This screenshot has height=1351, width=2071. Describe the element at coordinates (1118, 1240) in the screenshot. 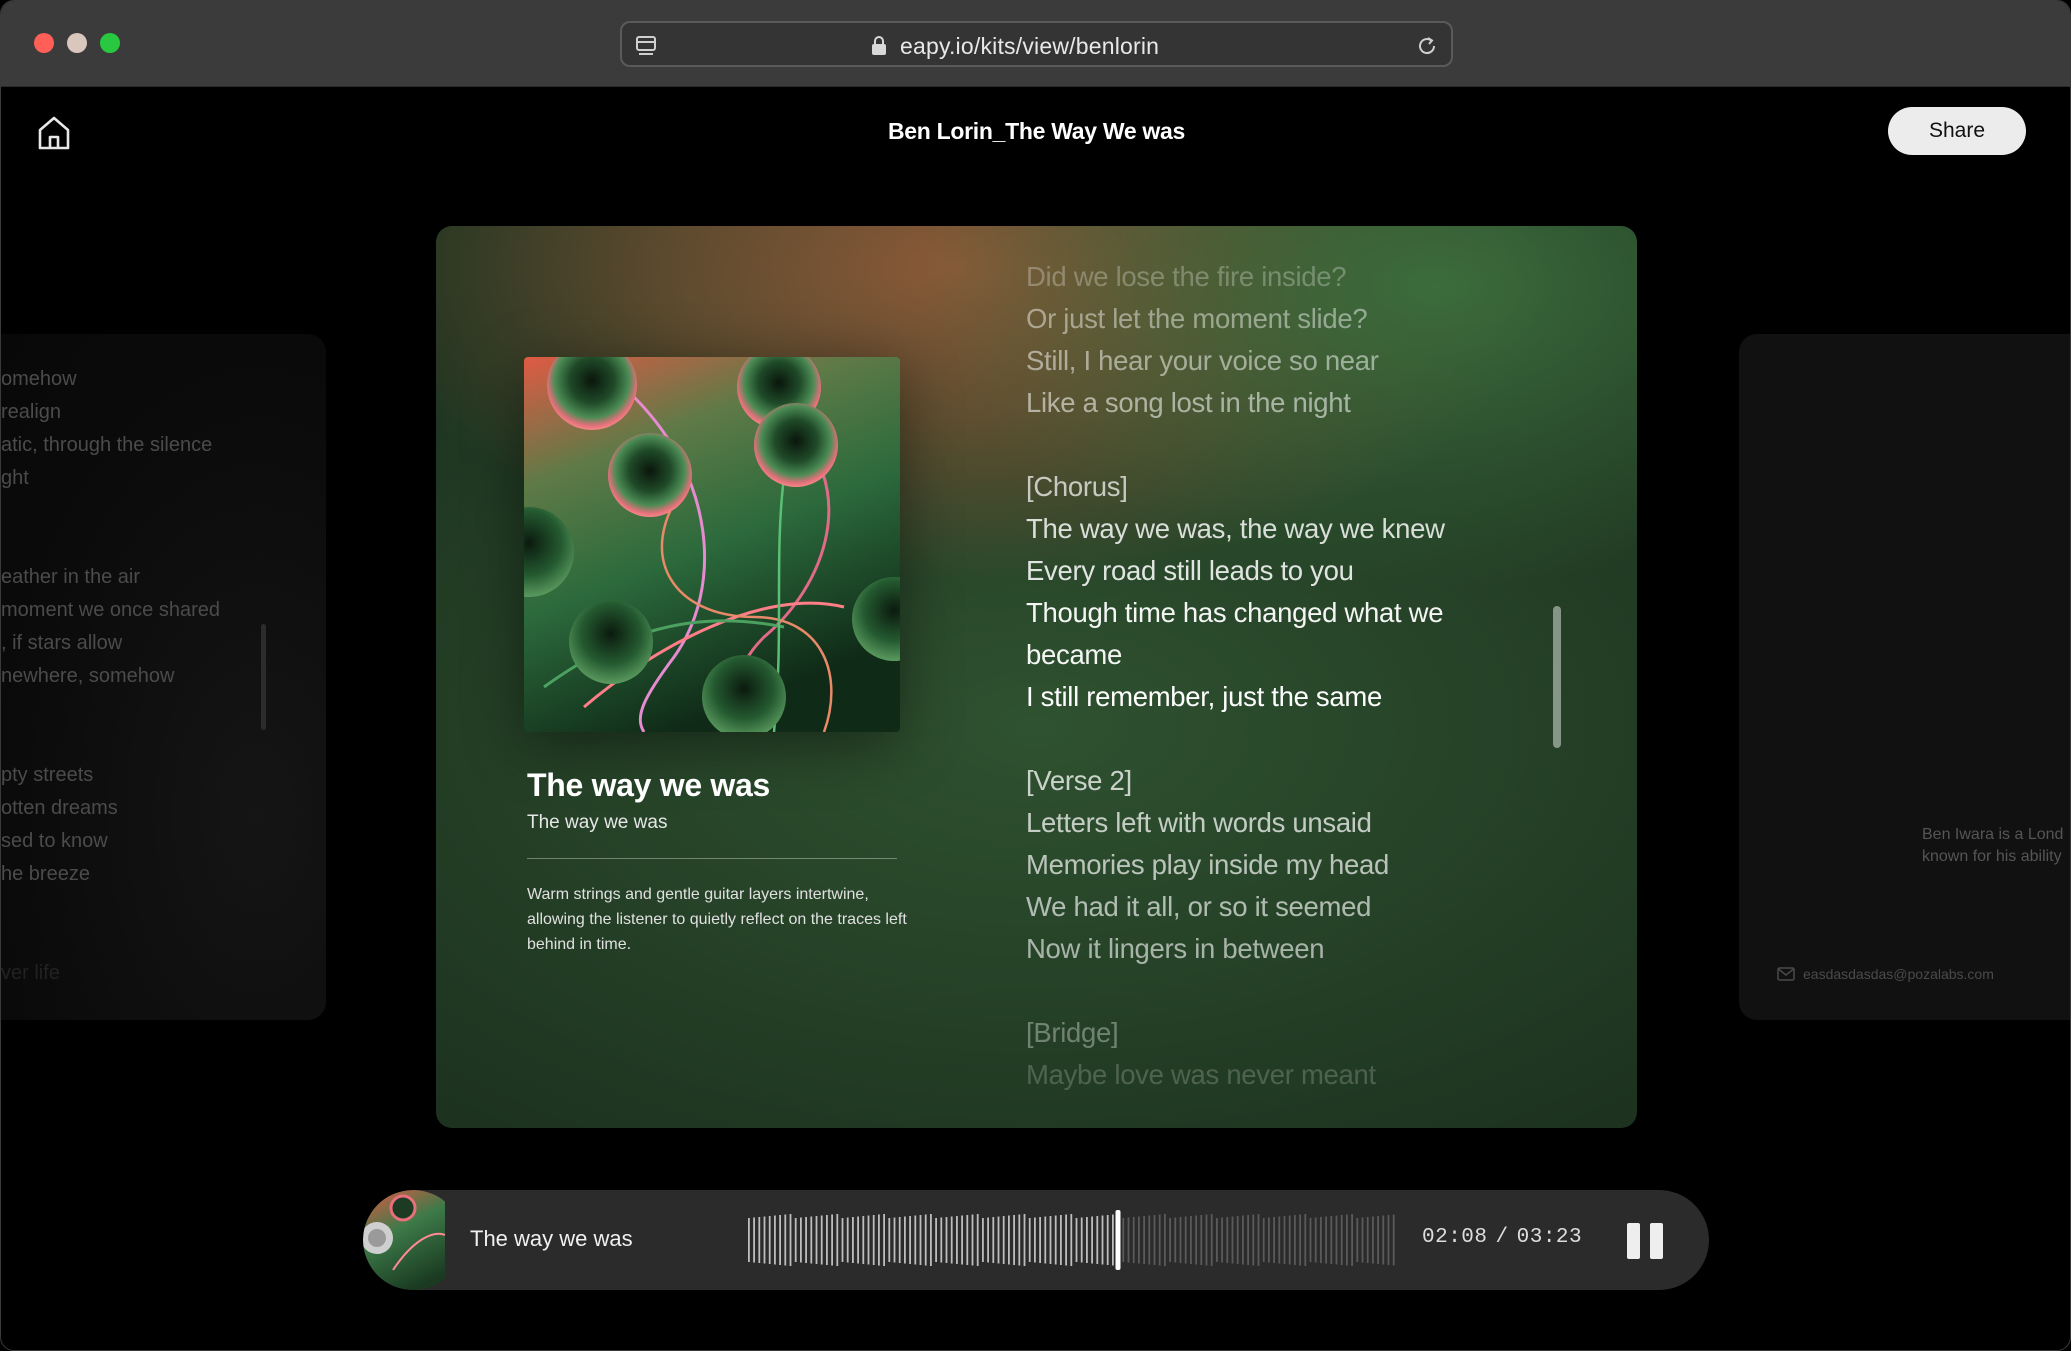

I see `playhead` at that location.